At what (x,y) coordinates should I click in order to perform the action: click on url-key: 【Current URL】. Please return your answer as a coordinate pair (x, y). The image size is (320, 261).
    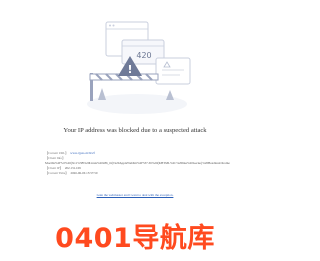
    Looking at the image, I should click on (57, 153).